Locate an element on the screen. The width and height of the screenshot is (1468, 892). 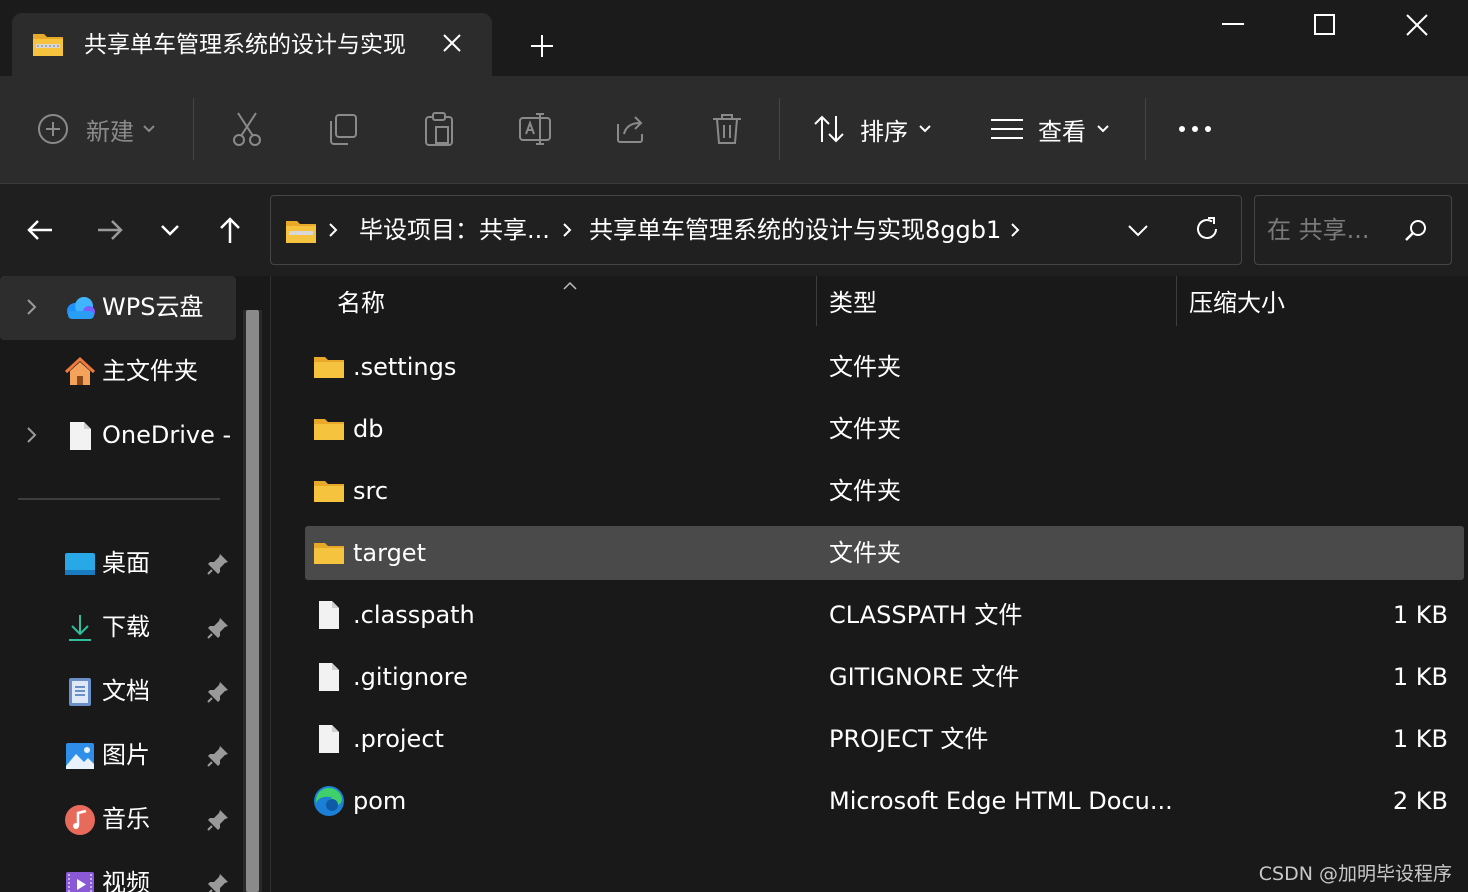
view-button: 查看 is located at coordinates (1050, 129).